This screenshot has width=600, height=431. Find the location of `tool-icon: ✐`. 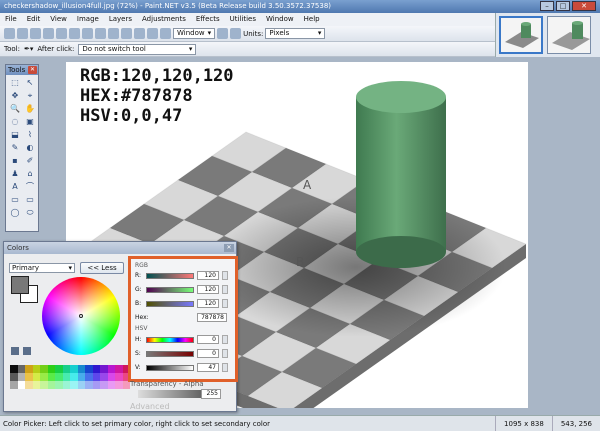

tool-icon: ✐ is located at coordinates (30, 161).